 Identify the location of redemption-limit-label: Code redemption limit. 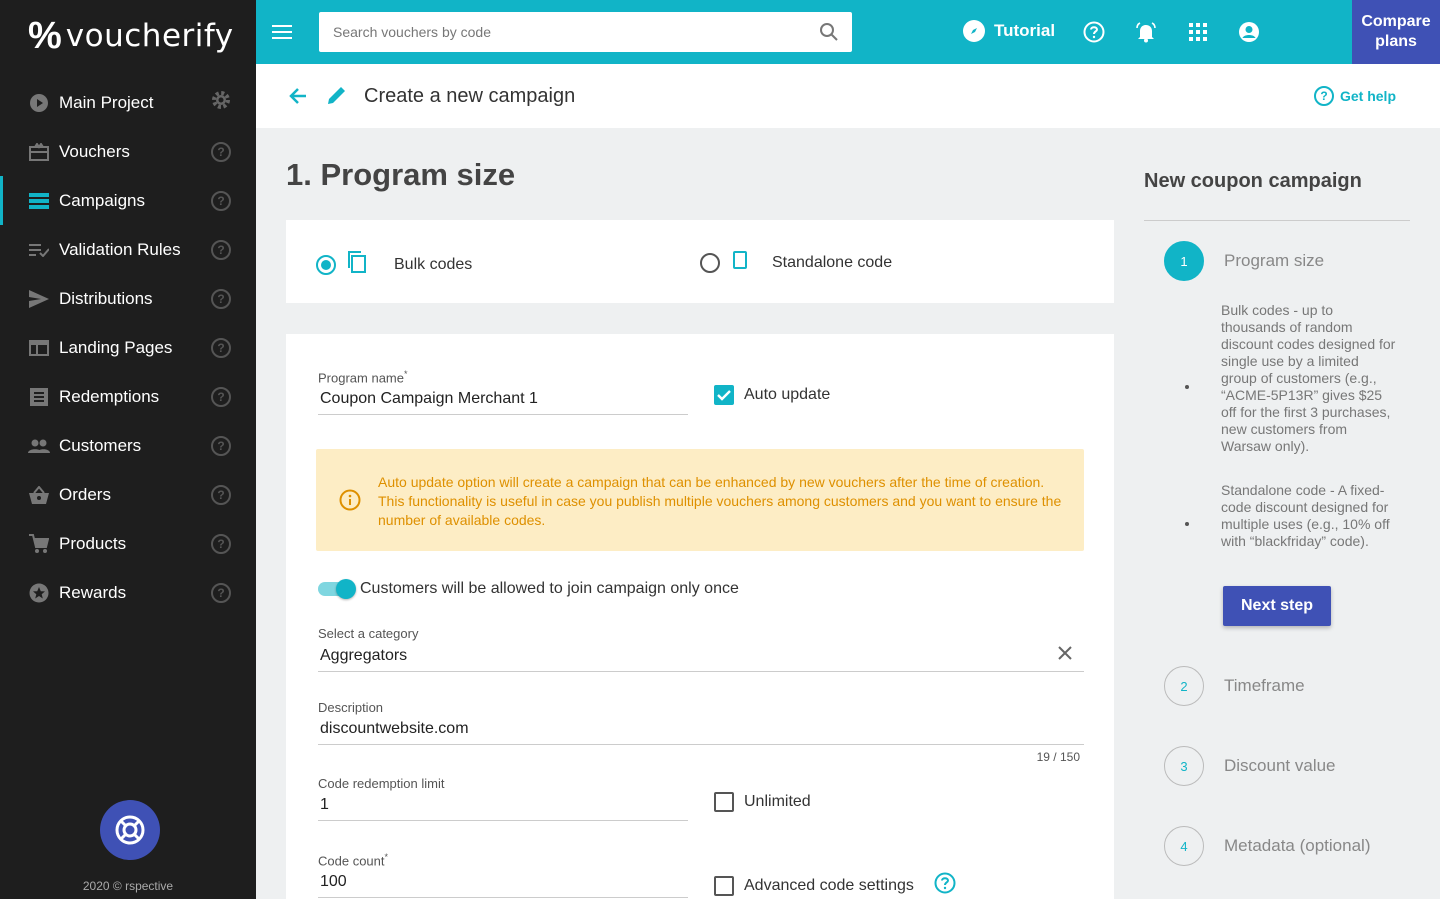
(381, 783).